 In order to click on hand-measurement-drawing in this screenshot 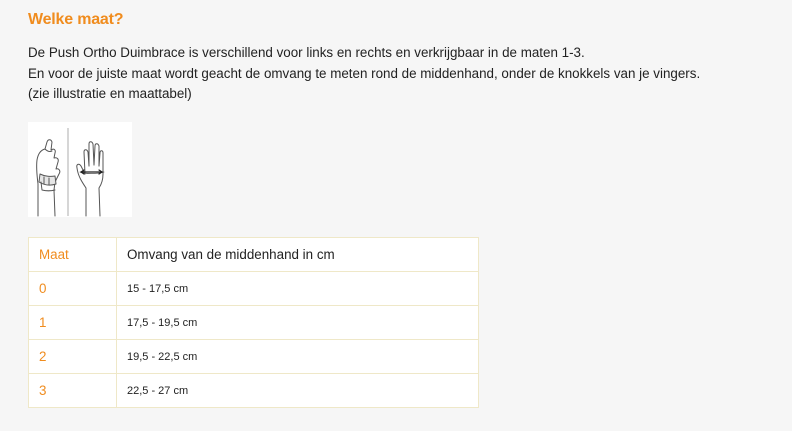, I will do `click(70, 172)`.